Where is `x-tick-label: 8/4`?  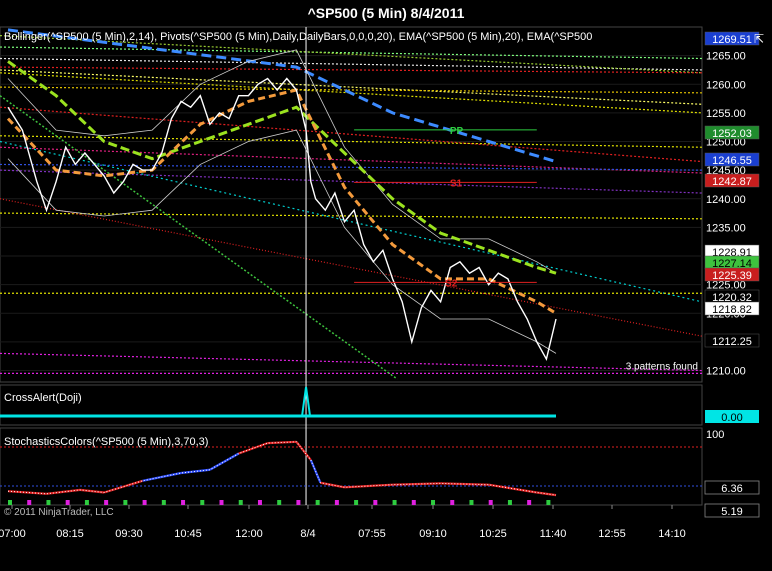
x-tick-label: 8/4 is located at coordinates (307, 534).